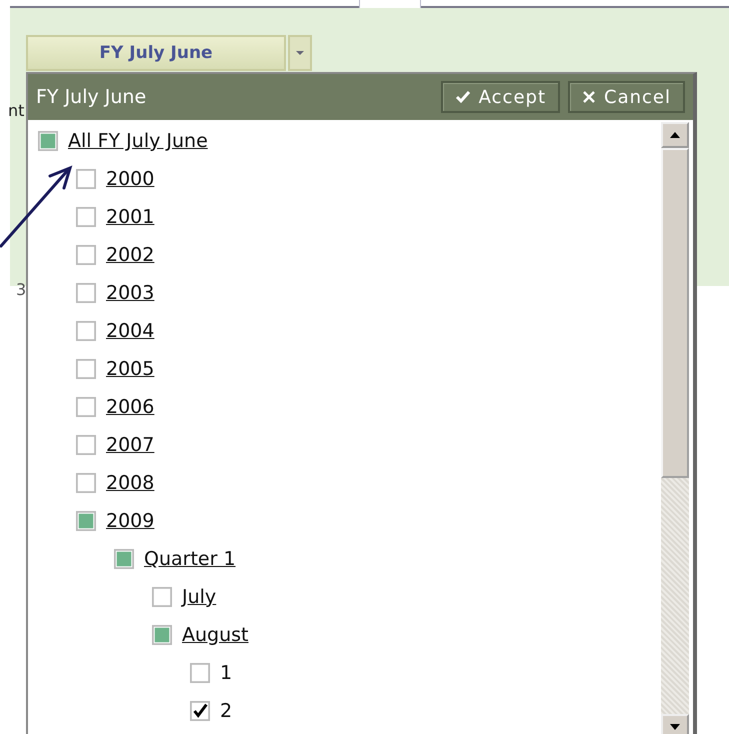  Describe the element at coordinates (226, 711) in the screenshot. I see `tree-item-label: 2` at that location.